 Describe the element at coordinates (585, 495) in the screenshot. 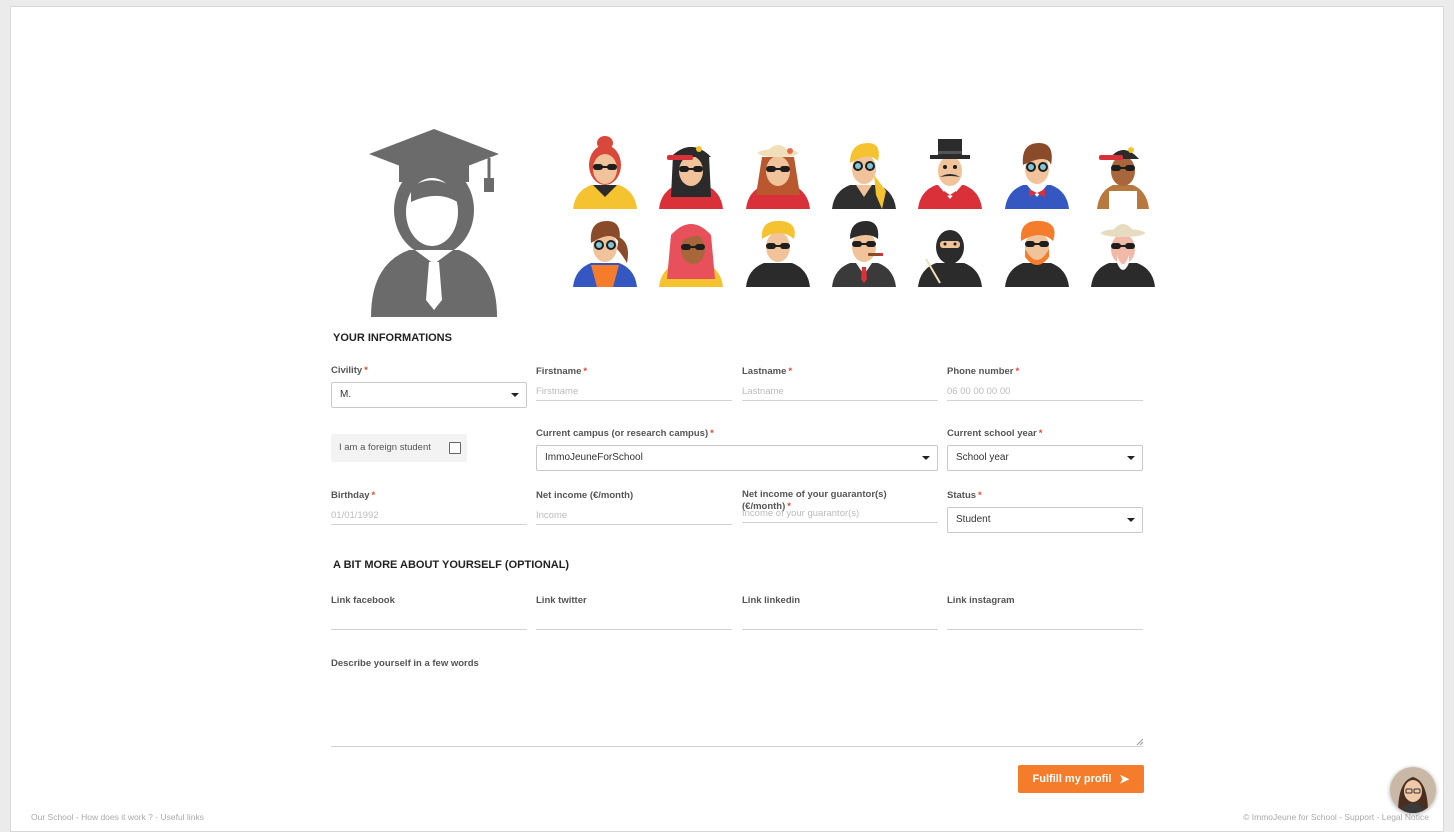

I see `net-income-label: Net income (€/month)` at that location.